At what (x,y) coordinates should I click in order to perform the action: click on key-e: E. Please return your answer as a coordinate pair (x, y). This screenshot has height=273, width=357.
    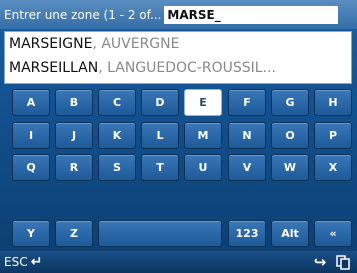
    Looking at the image, I should click on (203, 102).